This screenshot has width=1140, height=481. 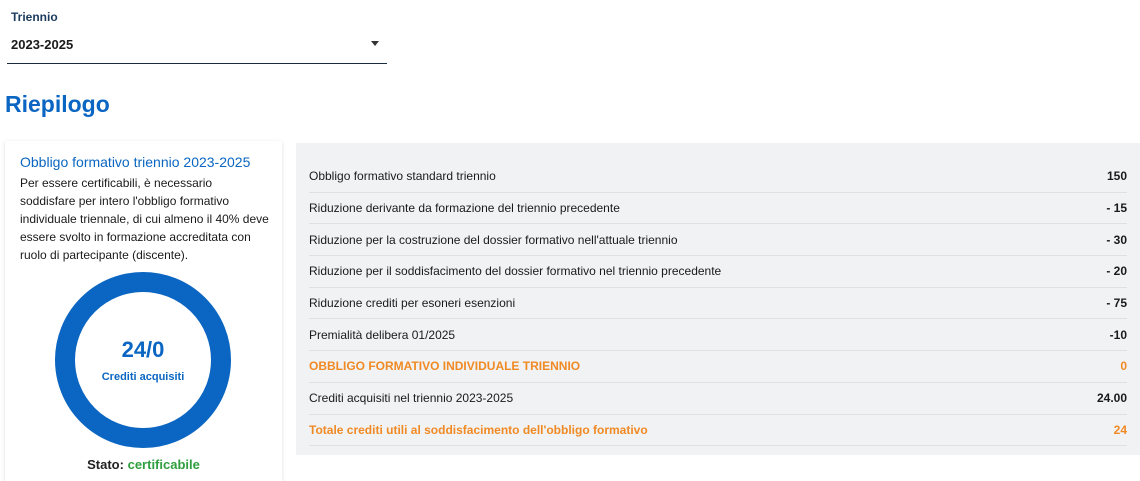 What do you see at coordinates (143, 377) in the screenshot?
I see `donut-caption: Crediti acquisiti` at bounding box center [143, 377].